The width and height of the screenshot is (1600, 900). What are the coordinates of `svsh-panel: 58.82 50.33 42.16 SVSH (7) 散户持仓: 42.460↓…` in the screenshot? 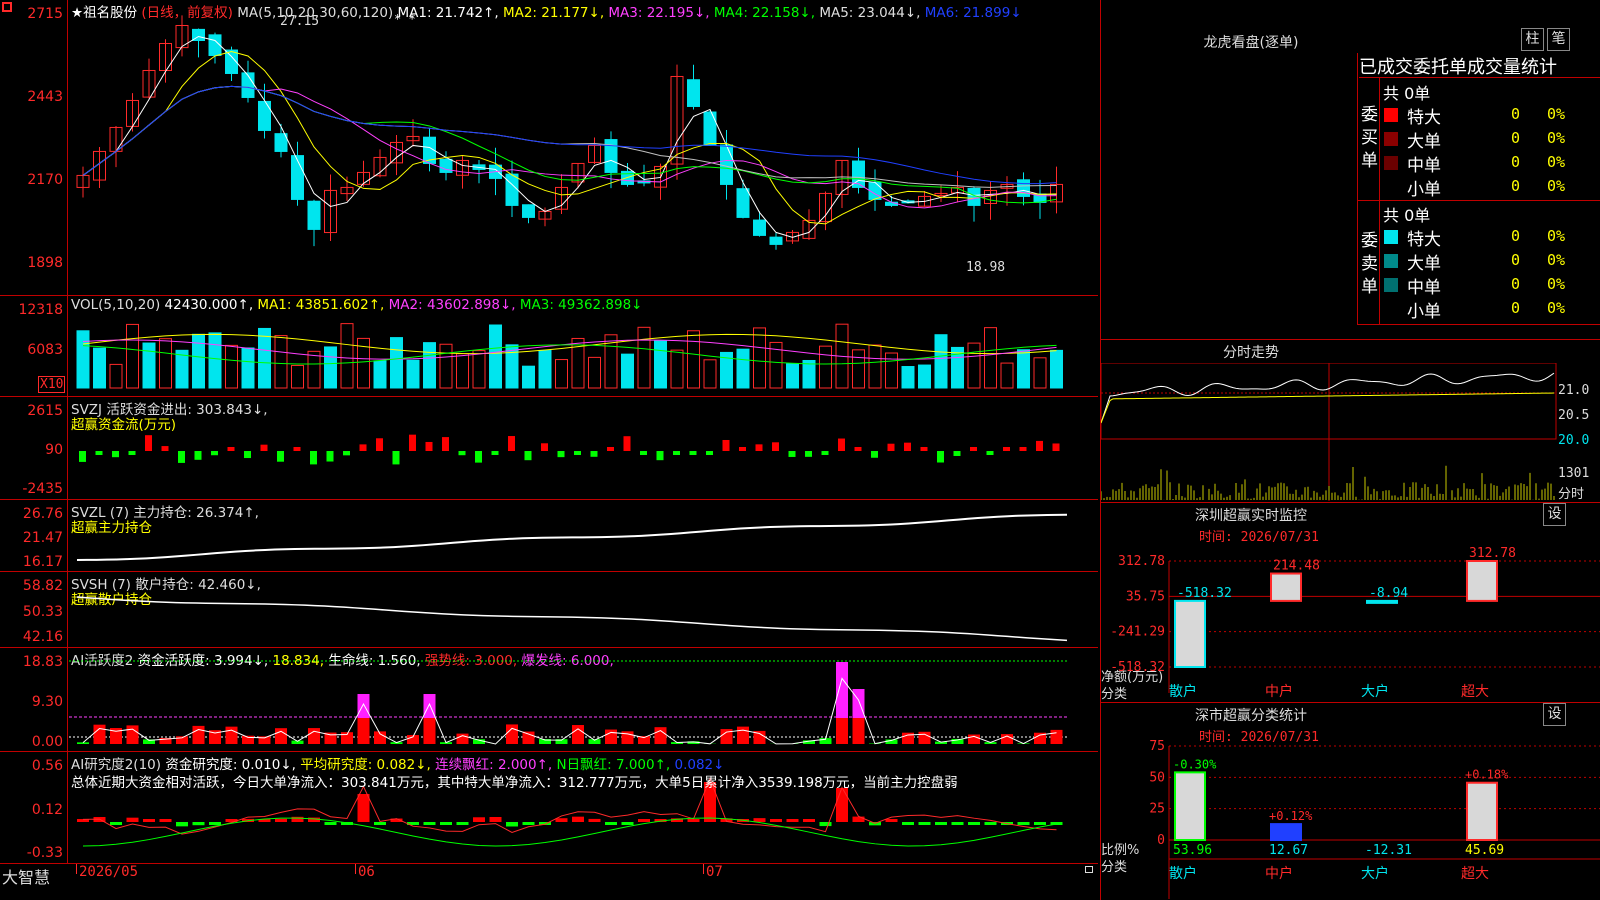 It's located at (549, 610).